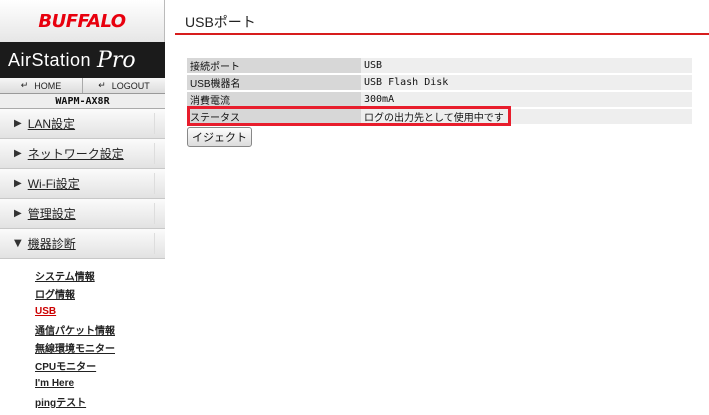 The height and width of the screenshot is (415, 709). I want to click on page-title: USBポート, so click(220, 22).